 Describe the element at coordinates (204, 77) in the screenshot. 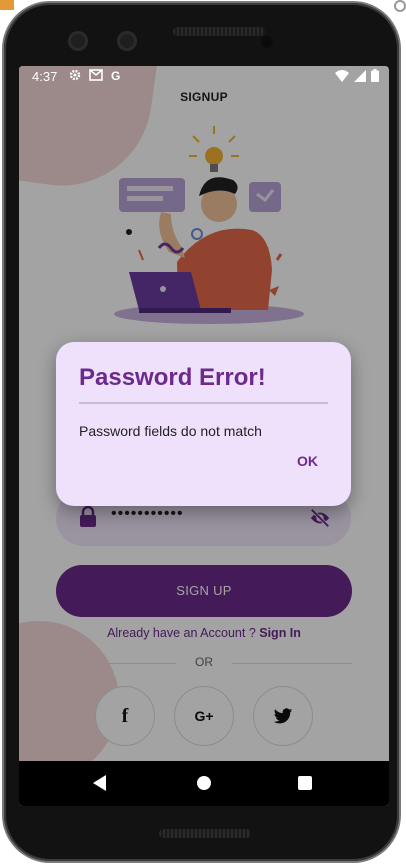

I see `status-bar: 4:37 G` at that location.